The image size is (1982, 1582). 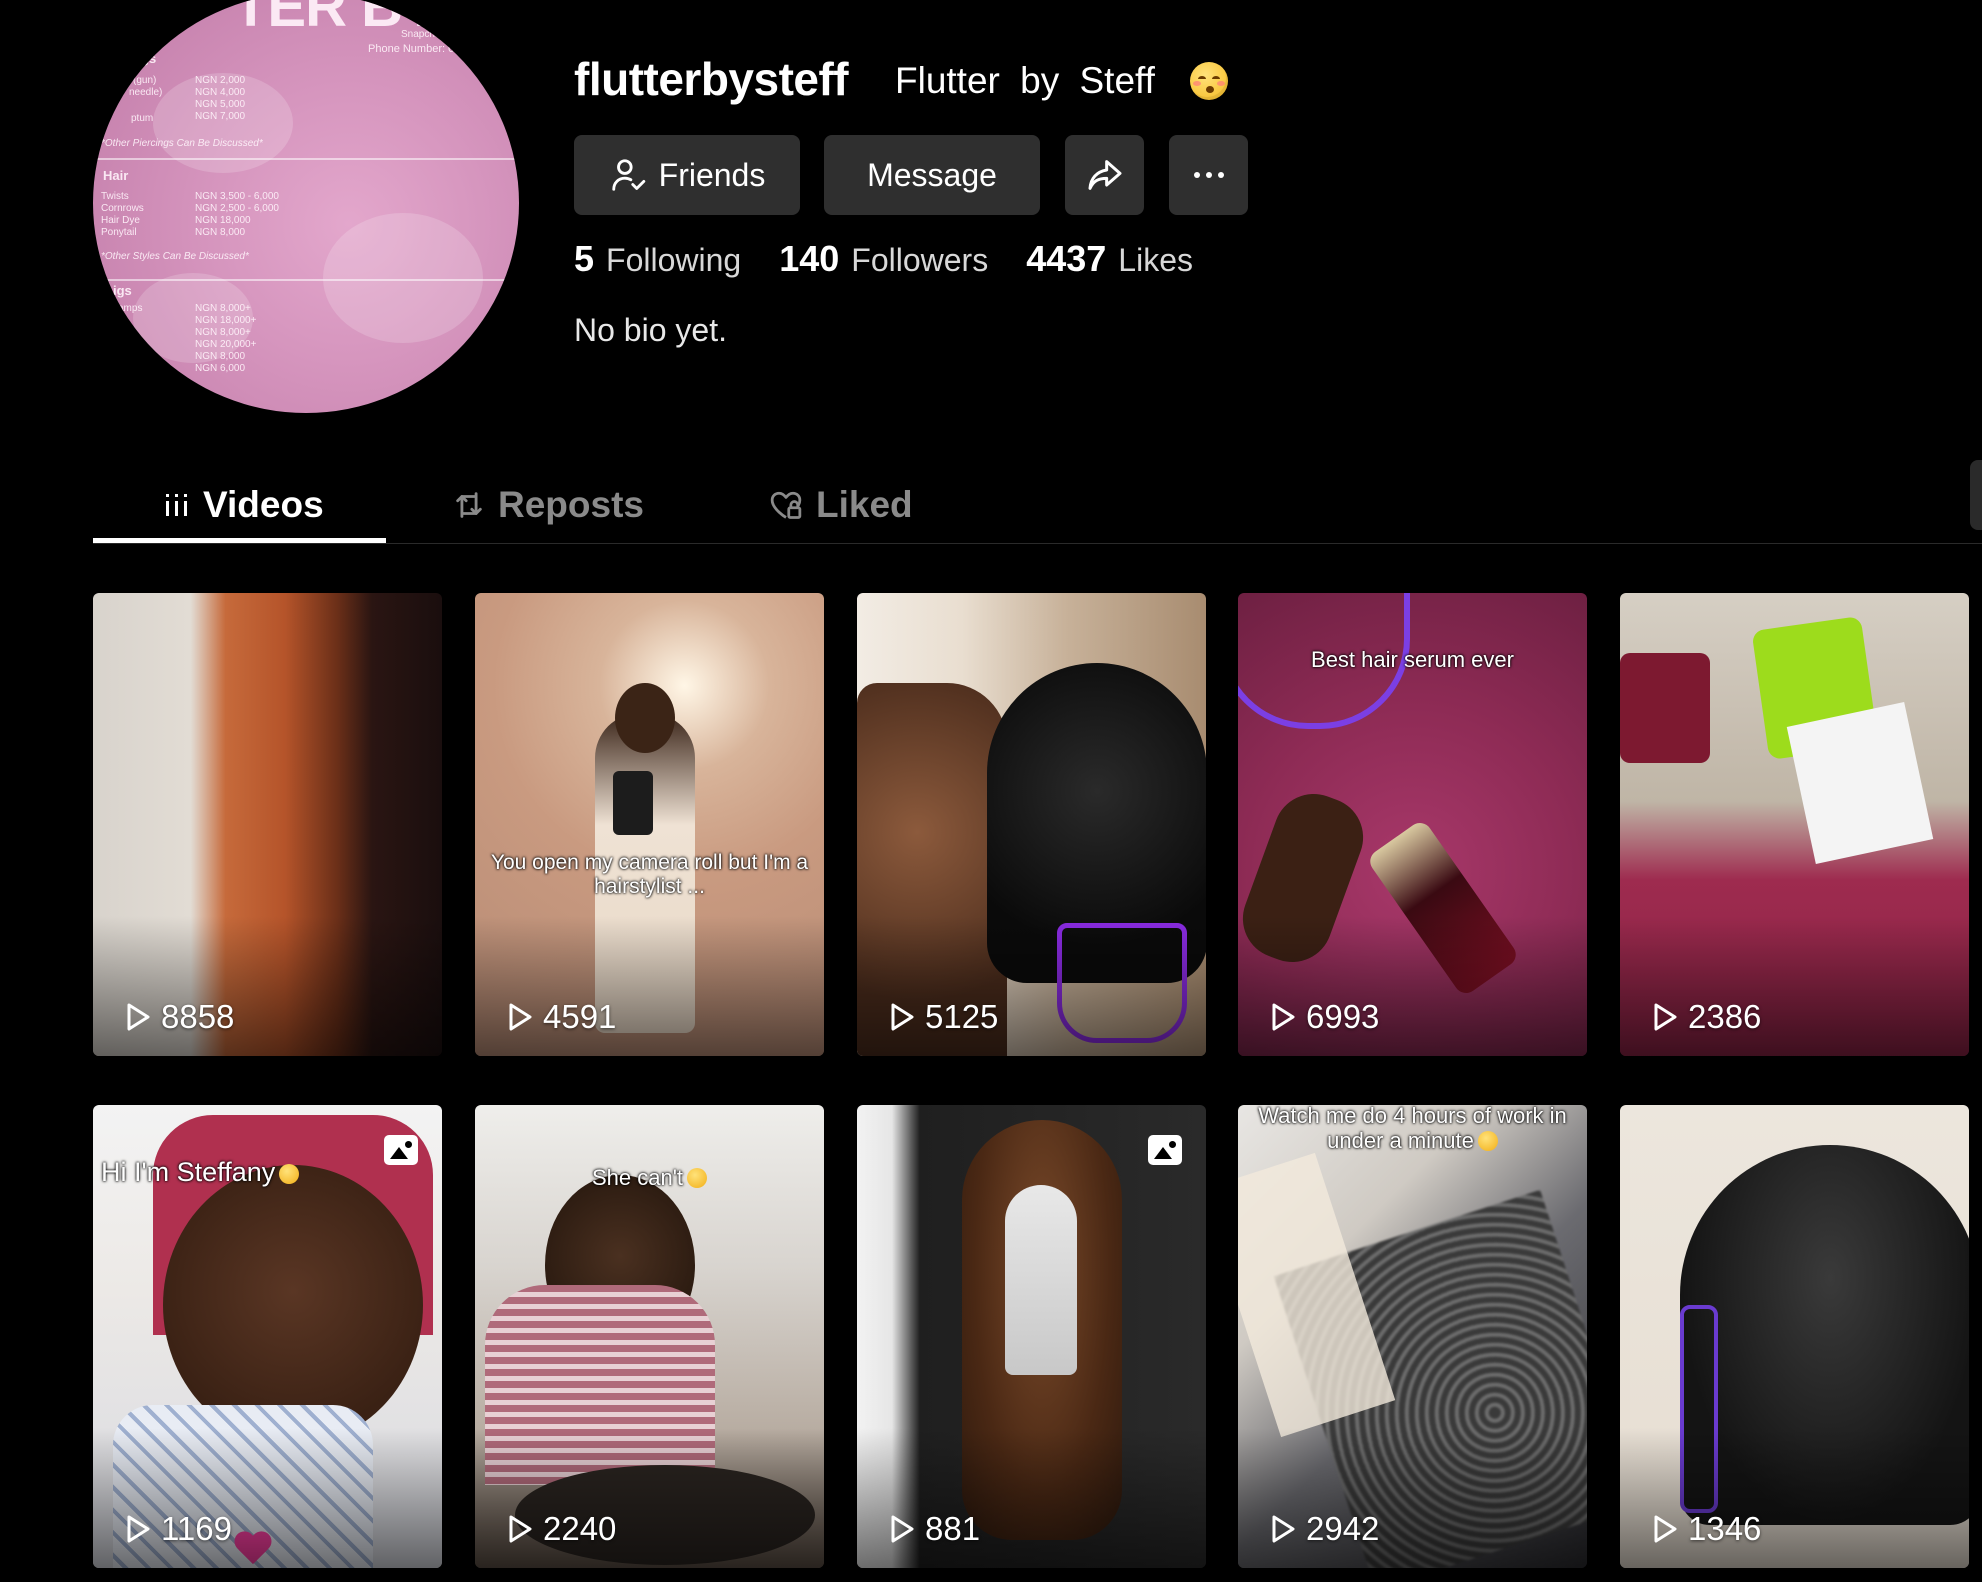 I want to click on avatar-text: NGN 7,000, so click(x=220, y=116).